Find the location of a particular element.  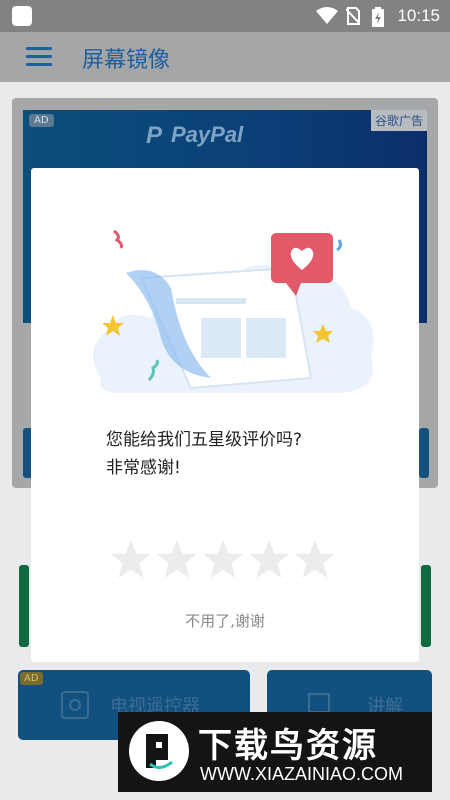

watermark: 下载鸟资源 WWW.XIAZAINIAO.COM is located at coordinates (275, 752).